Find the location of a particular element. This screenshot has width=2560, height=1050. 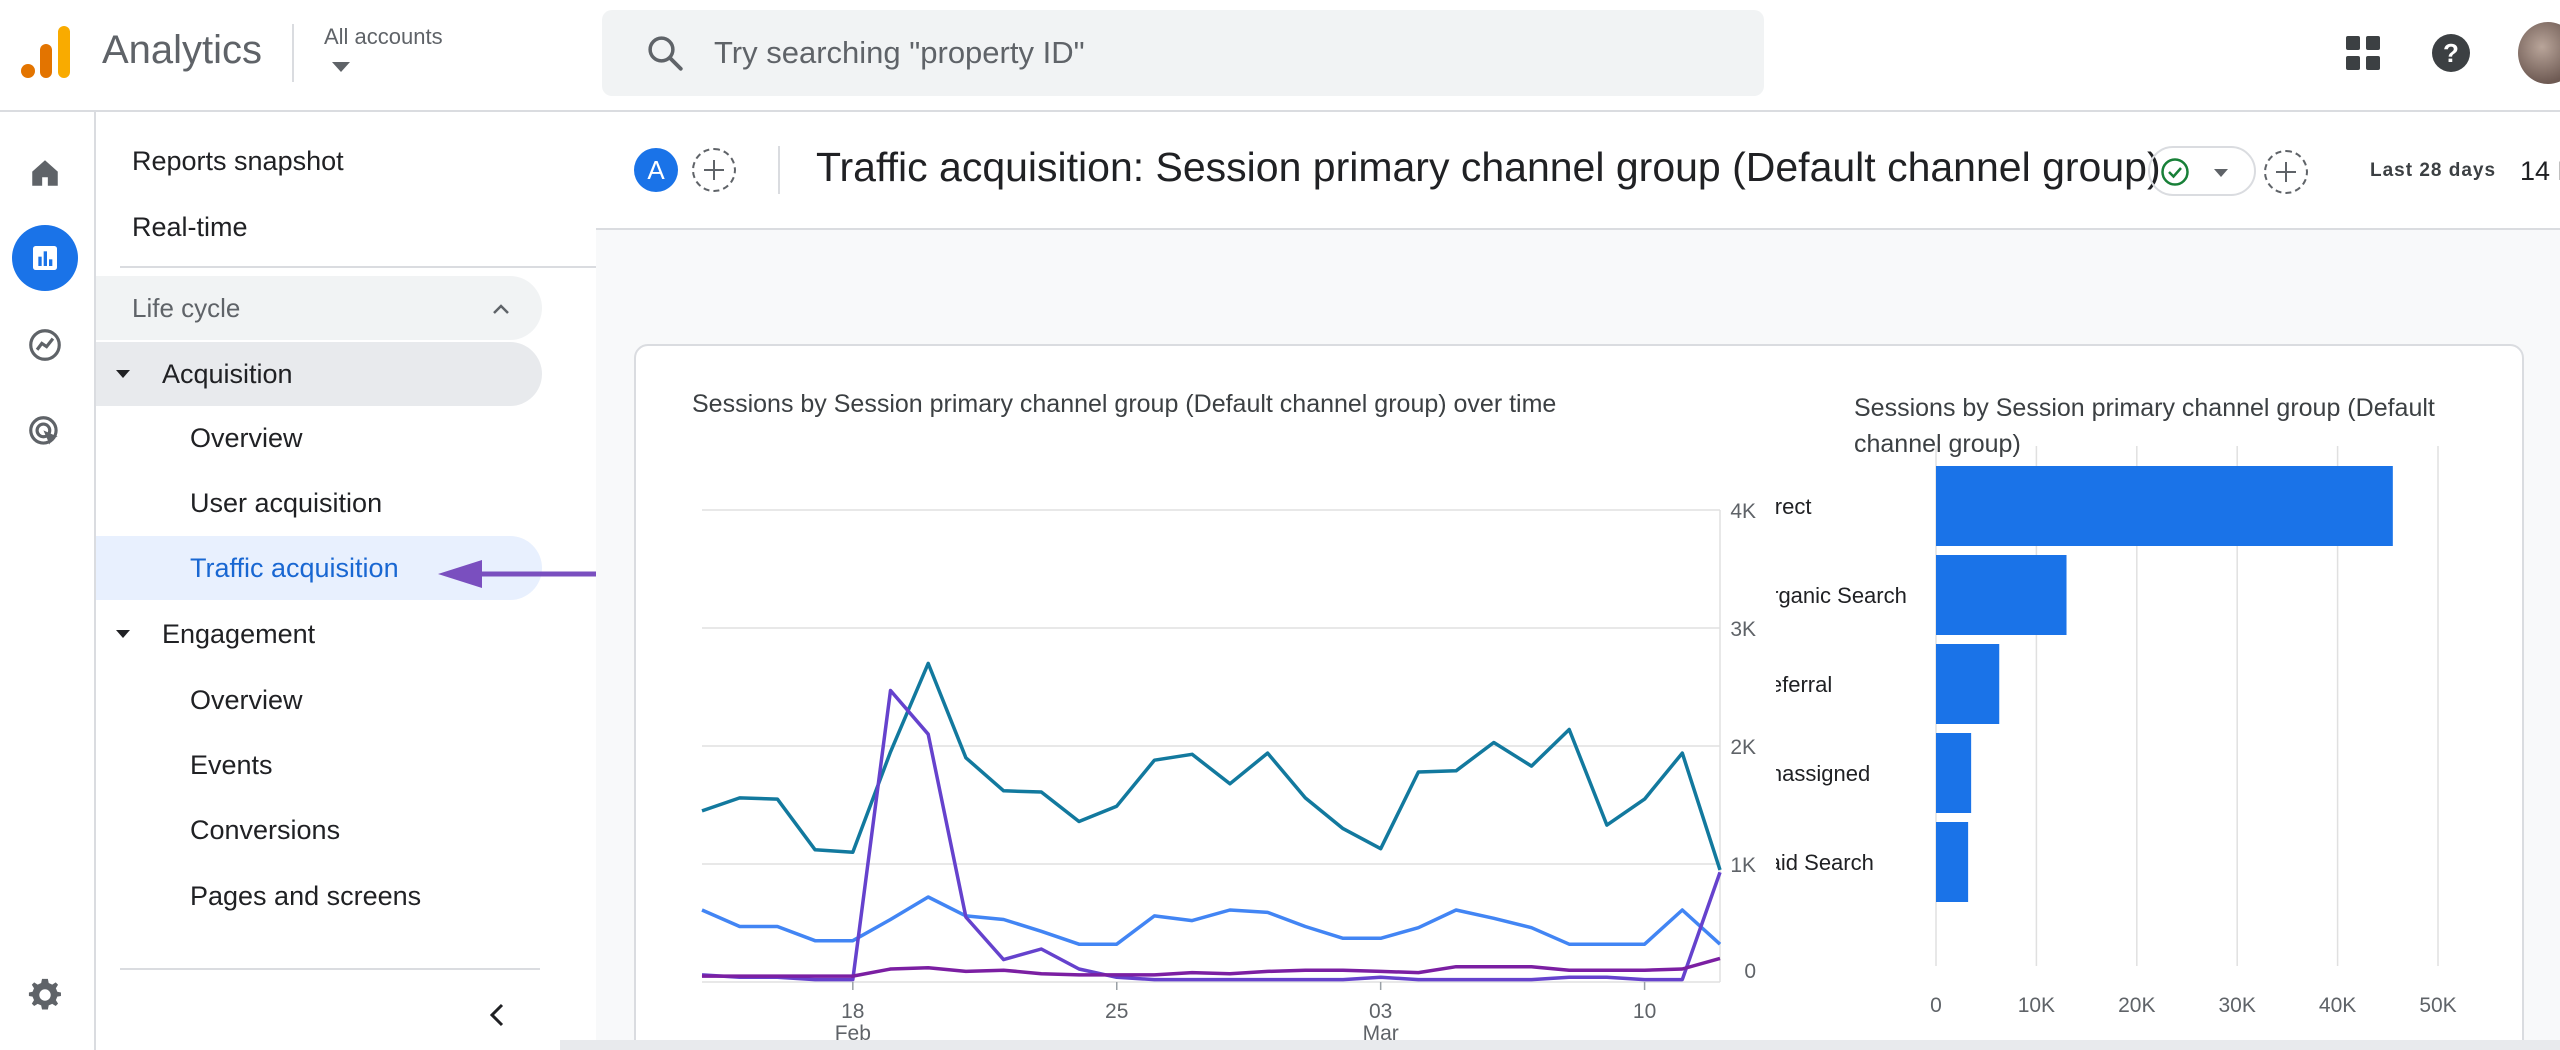

bar-paid-search is located at coordinates (1952, 862).